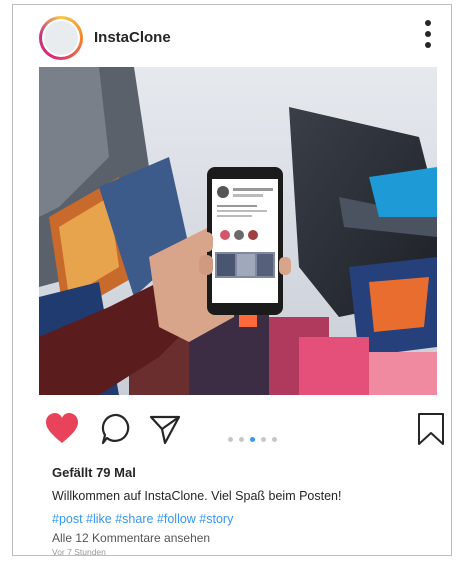 This screenshot has height=563, width=468. I want to click on post-header: InstaClone, so click(232, 36).